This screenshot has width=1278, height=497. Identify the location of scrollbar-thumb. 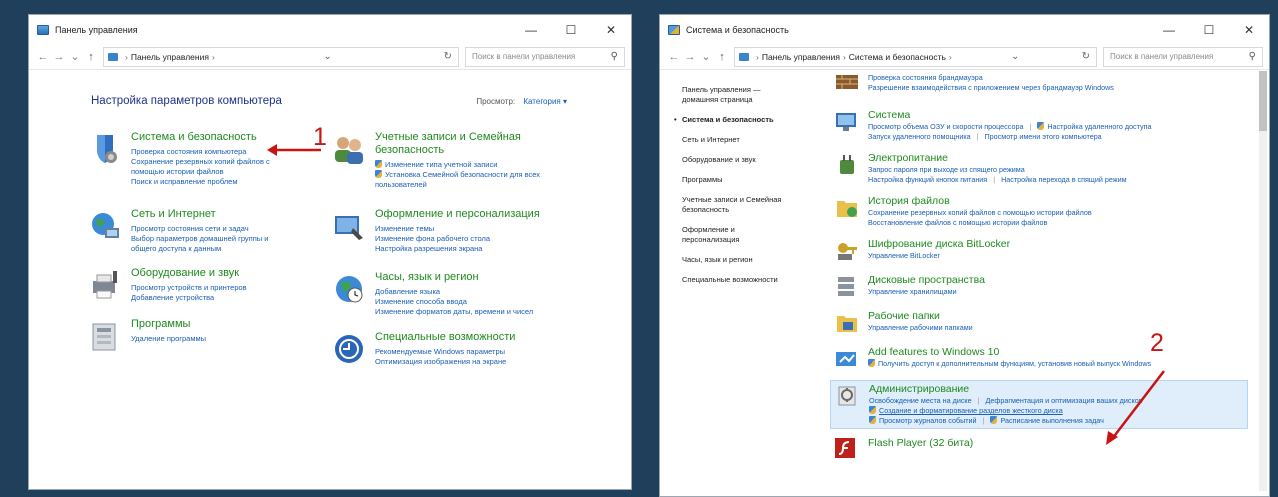
(1263, 101).